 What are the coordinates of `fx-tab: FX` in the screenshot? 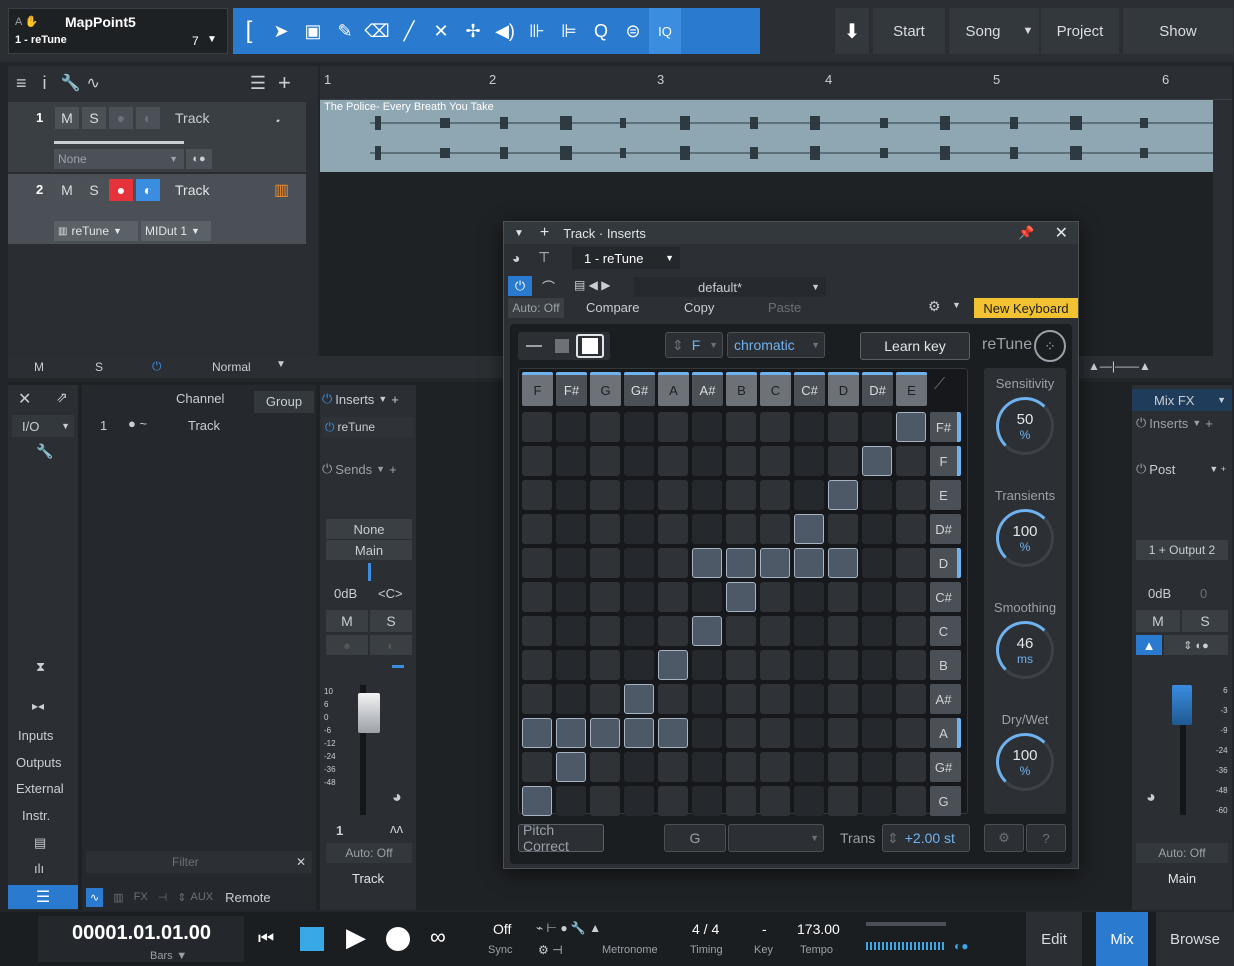 It's located at (141, 897).